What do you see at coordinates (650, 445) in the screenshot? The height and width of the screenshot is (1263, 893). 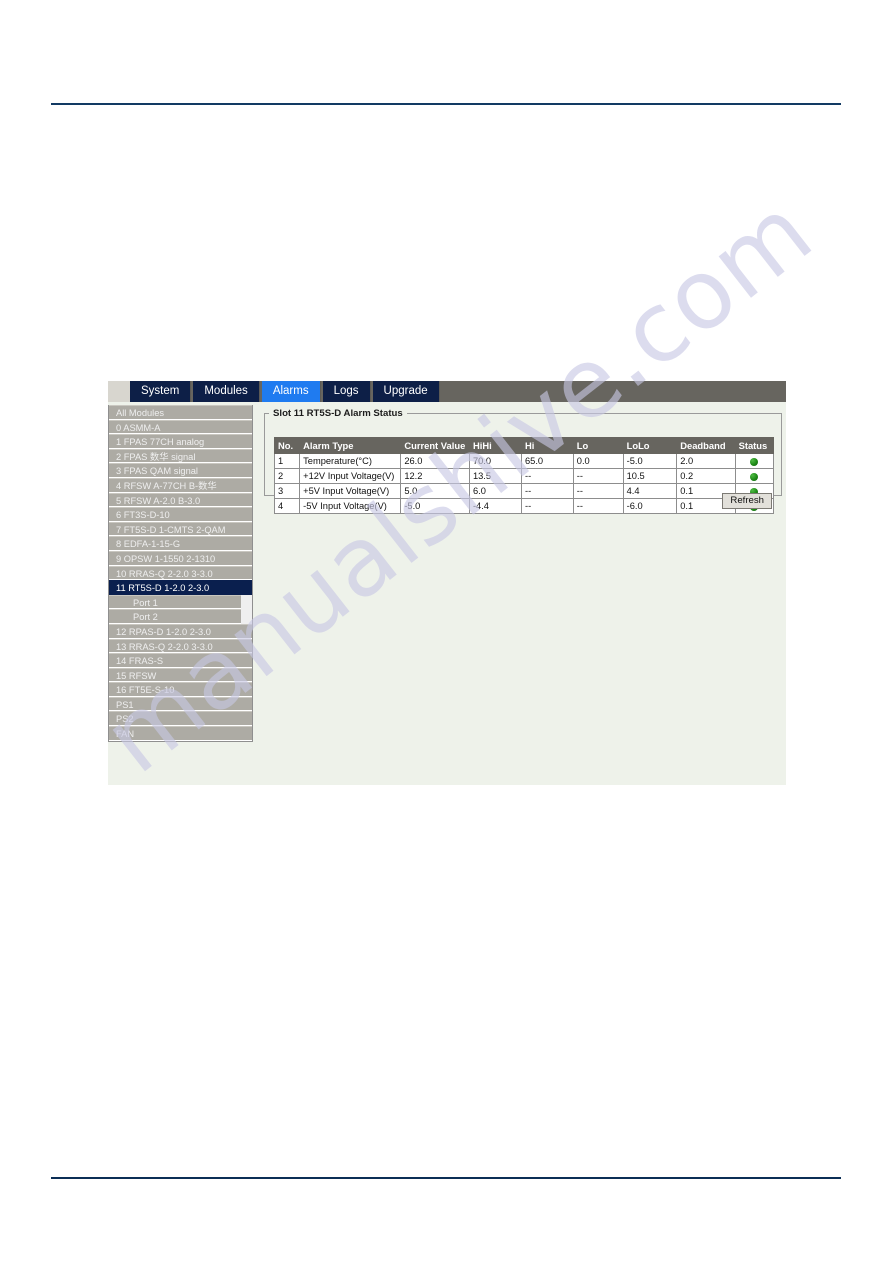 I see `header-lolo: LoLo` at bounding box center [650, 445].